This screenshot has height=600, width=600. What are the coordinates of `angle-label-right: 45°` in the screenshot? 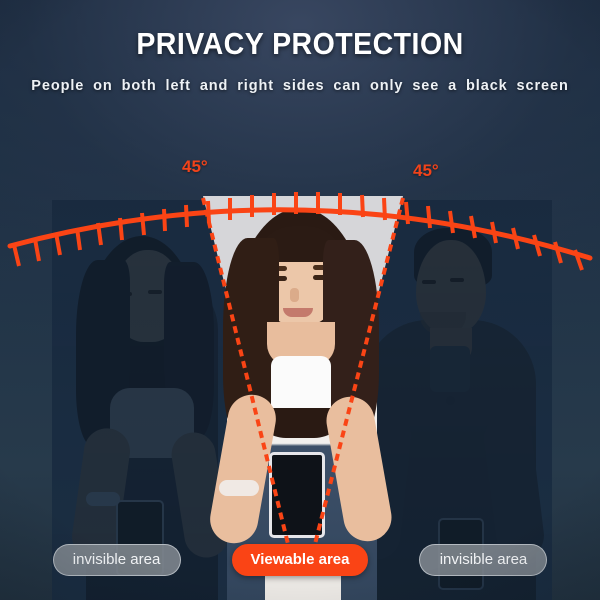 It's located at (426, 170).